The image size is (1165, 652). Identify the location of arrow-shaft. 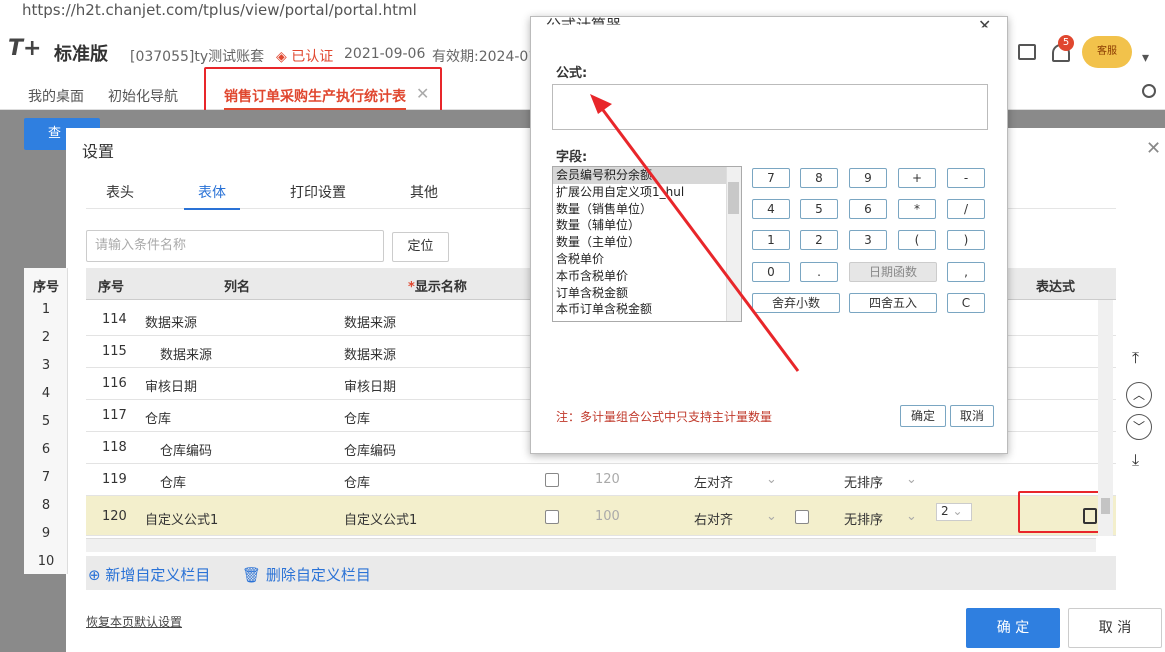
(699, 238).